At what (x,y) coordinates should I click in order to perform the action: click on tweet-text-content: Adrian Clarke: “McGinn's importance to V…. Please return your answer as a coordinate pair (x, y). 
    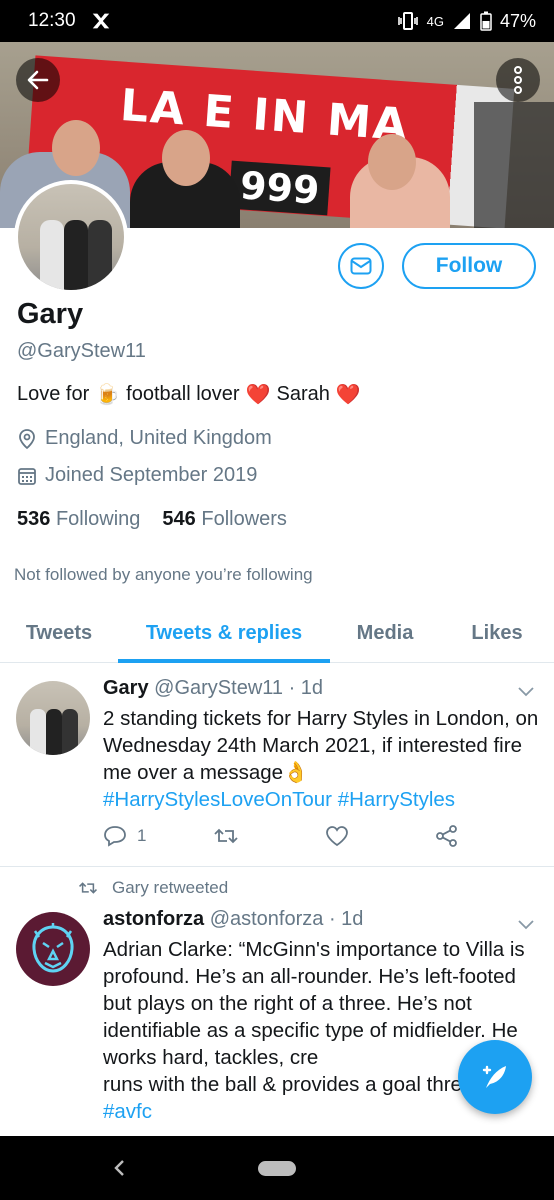
    Looking at the image, I should click on (314, 1003).